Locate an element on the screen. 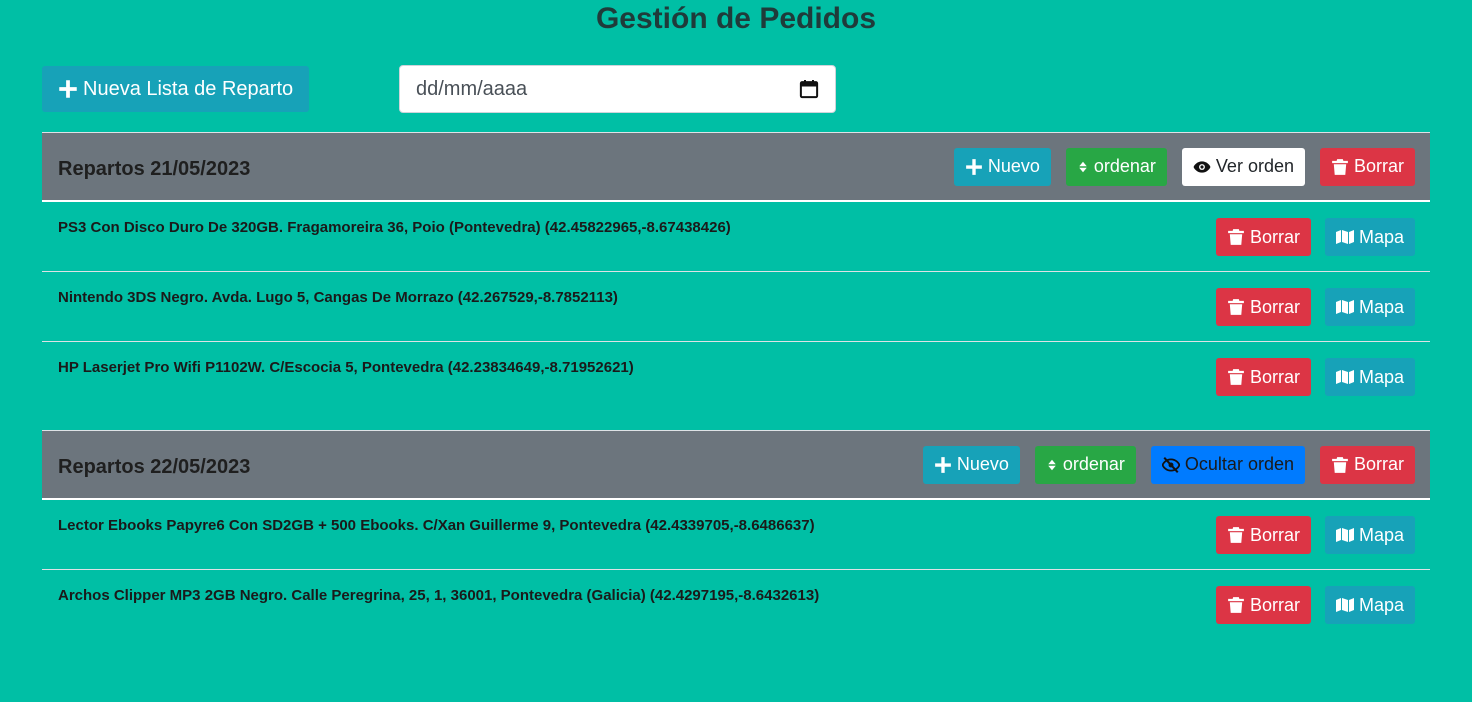 The width and height of the screenshot is (1472, 702). date-input: dd/mm/aaaa is located at coordinates (617, 89).